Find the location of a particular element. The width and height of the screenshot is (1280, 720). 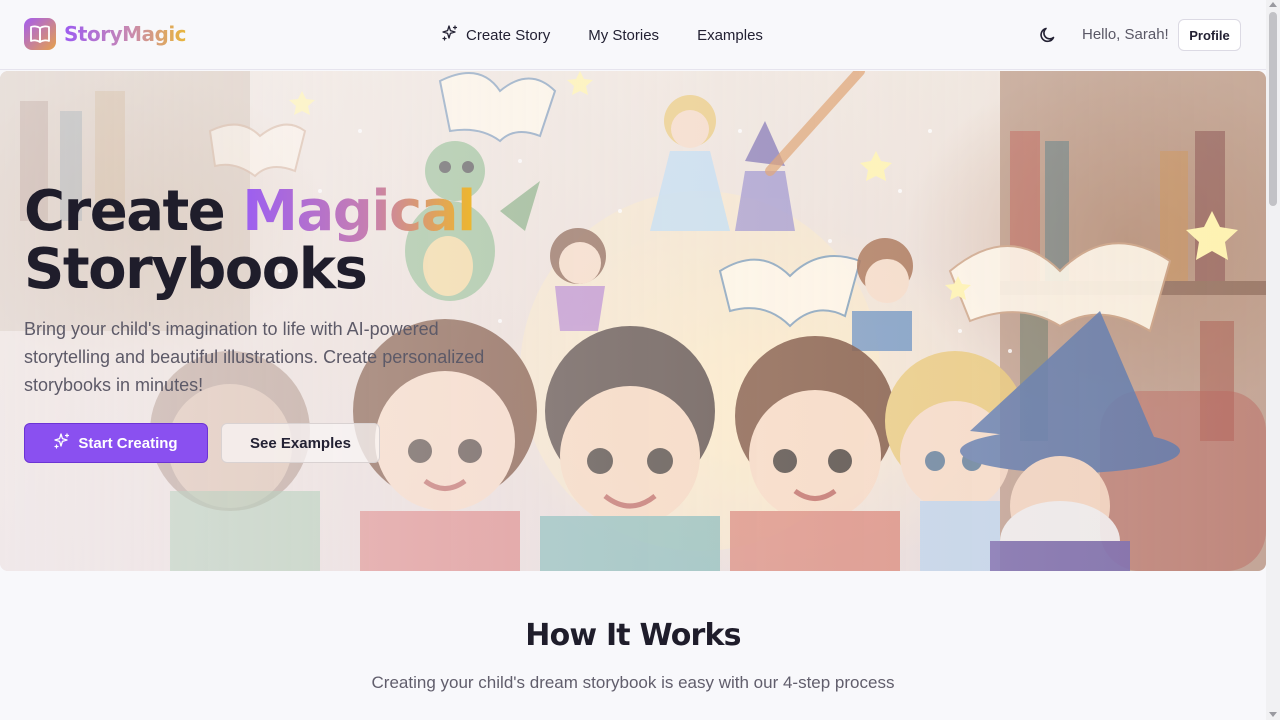

user-greeting: Hello, Sarah! is located at coordinates (1125, 34).